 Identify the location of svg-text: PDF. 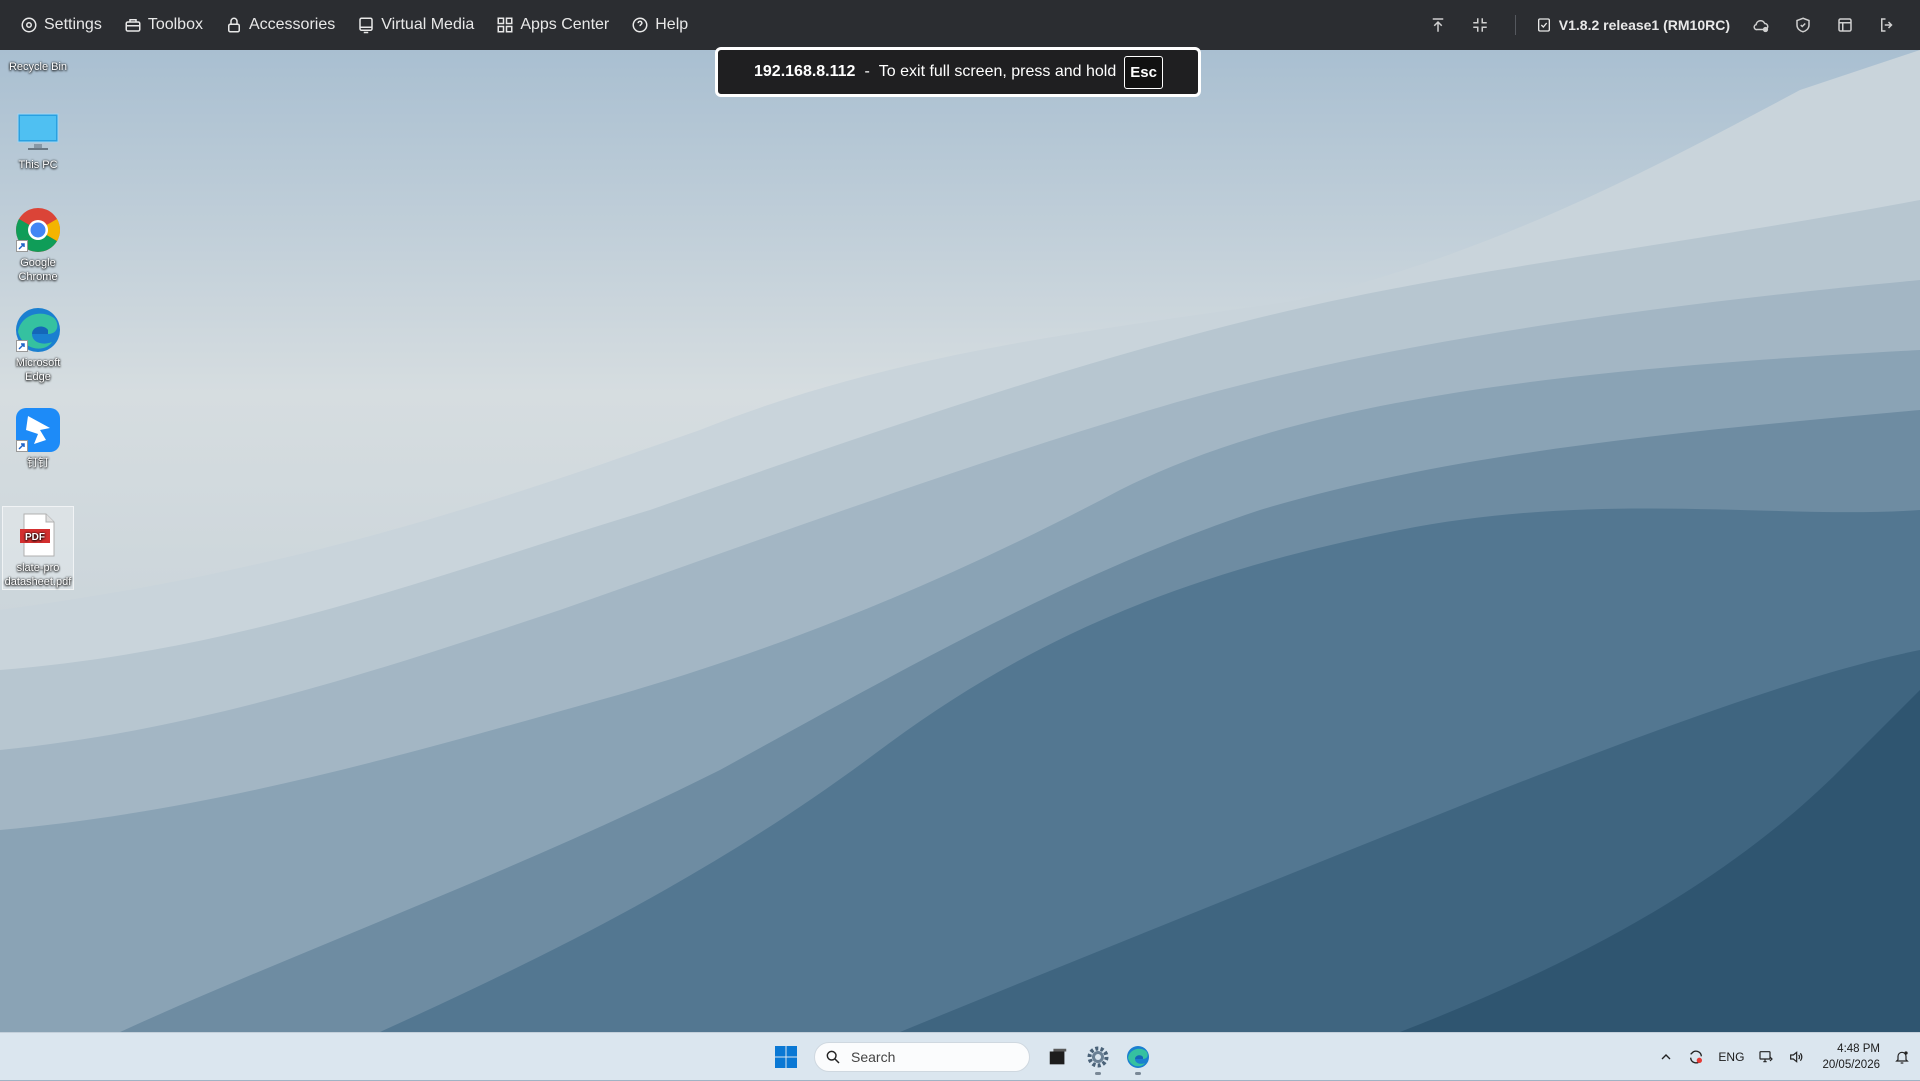
(35, 537).